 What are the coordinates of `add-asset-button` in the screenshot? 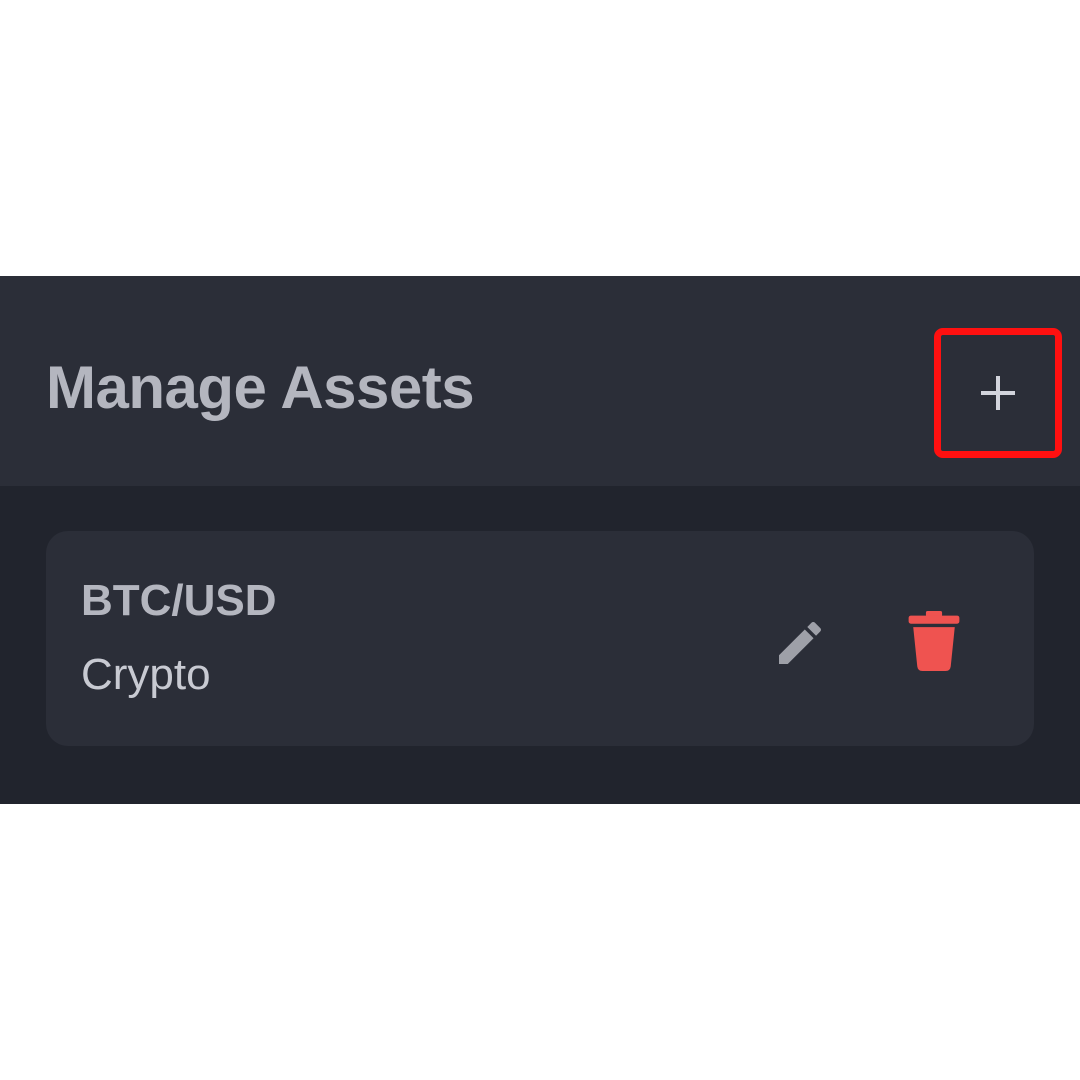 It's located at (998, 393).